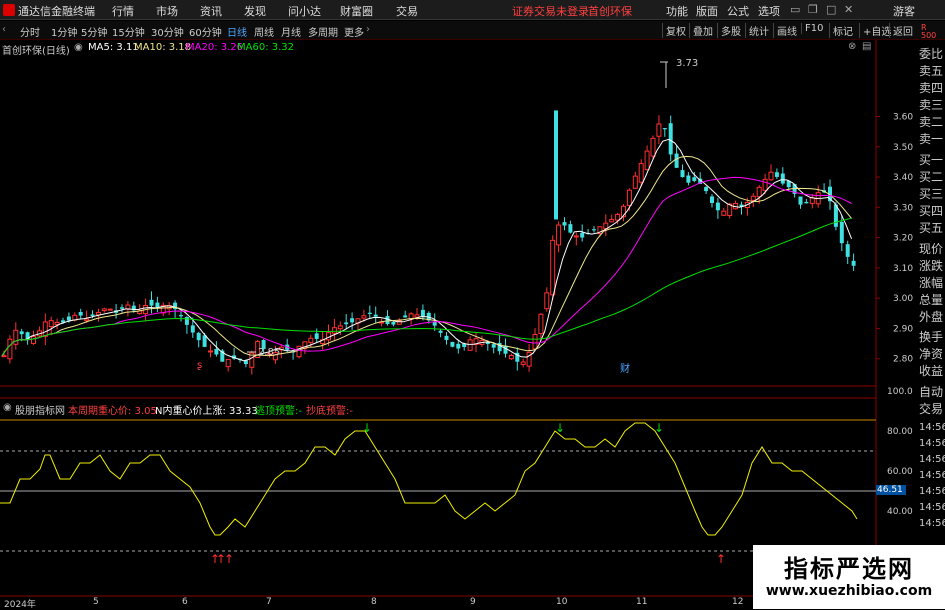 The image size is (945, 610). What do you see at coordinates (932, 491) in the screenshot?
I see `time-5: 14:56` at bounding box center [932, 491].